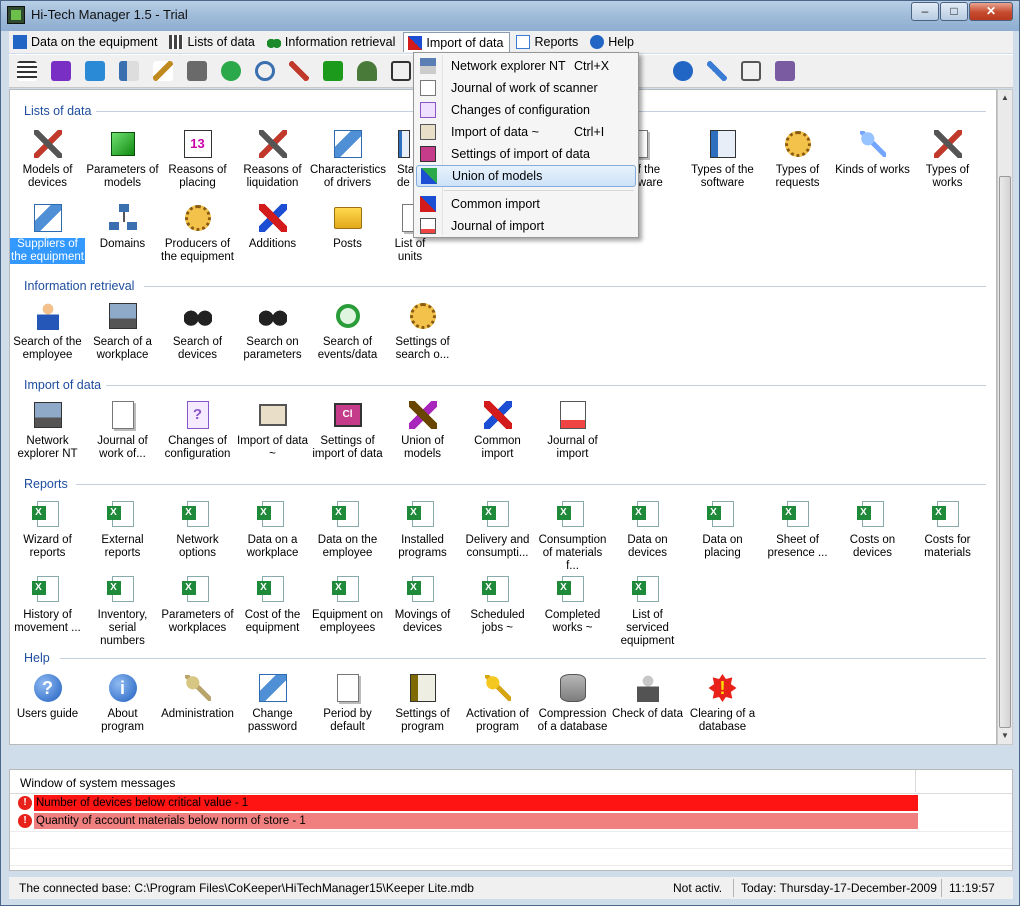 Image resolution: width=1020 pixels, height=906 pixels. What do you see at coordinates (122, 331) in the screenshot?
I see `tile-search-of-workplace: Search of a workplace` at bounding box center [122, 331].